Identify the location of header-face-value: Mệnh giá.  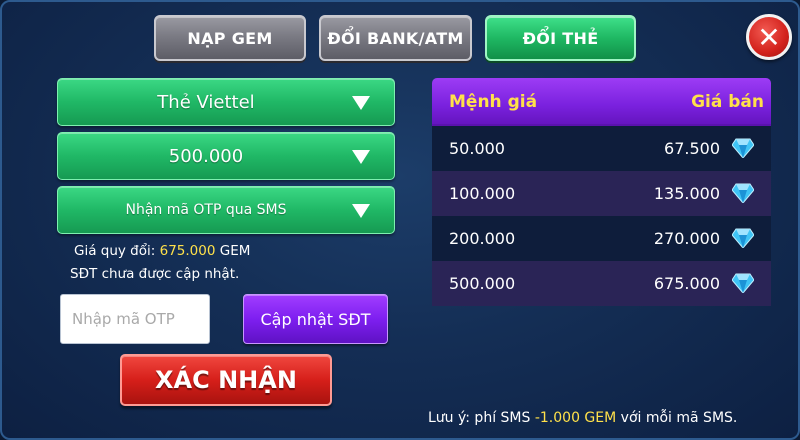
(493, 102).